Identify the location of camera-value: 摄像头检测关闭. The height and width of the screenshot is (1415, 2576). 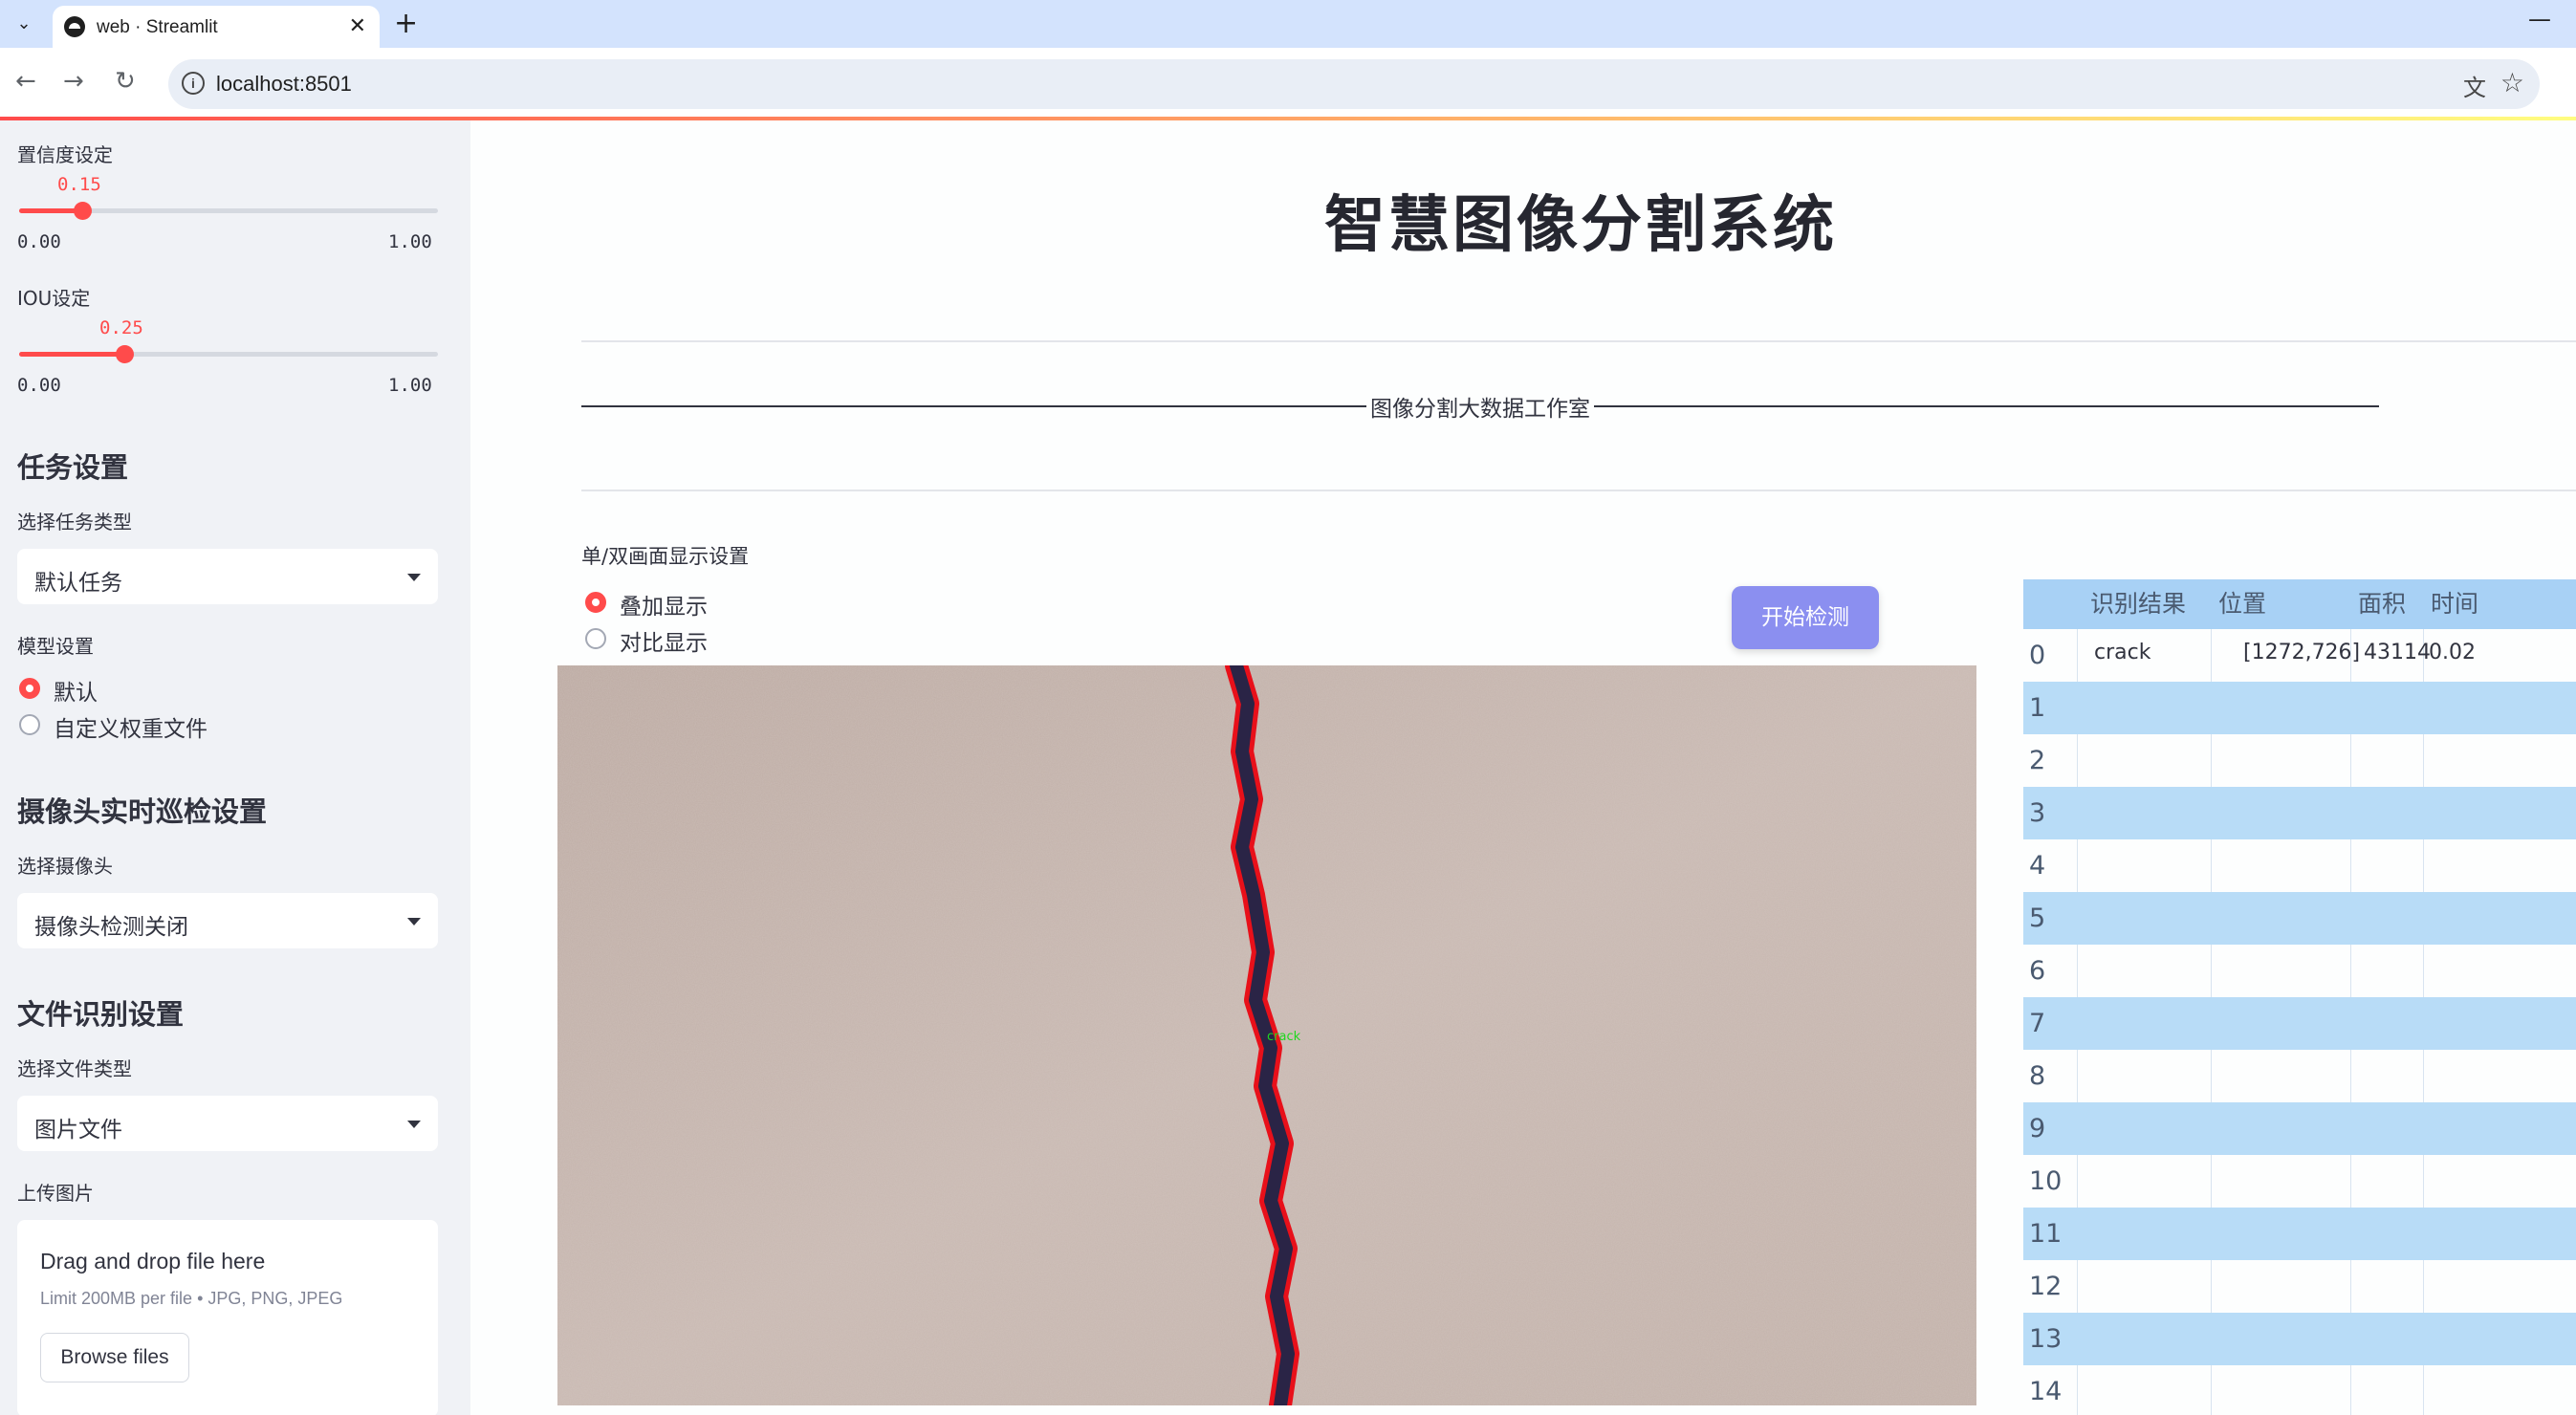
(111, 927).